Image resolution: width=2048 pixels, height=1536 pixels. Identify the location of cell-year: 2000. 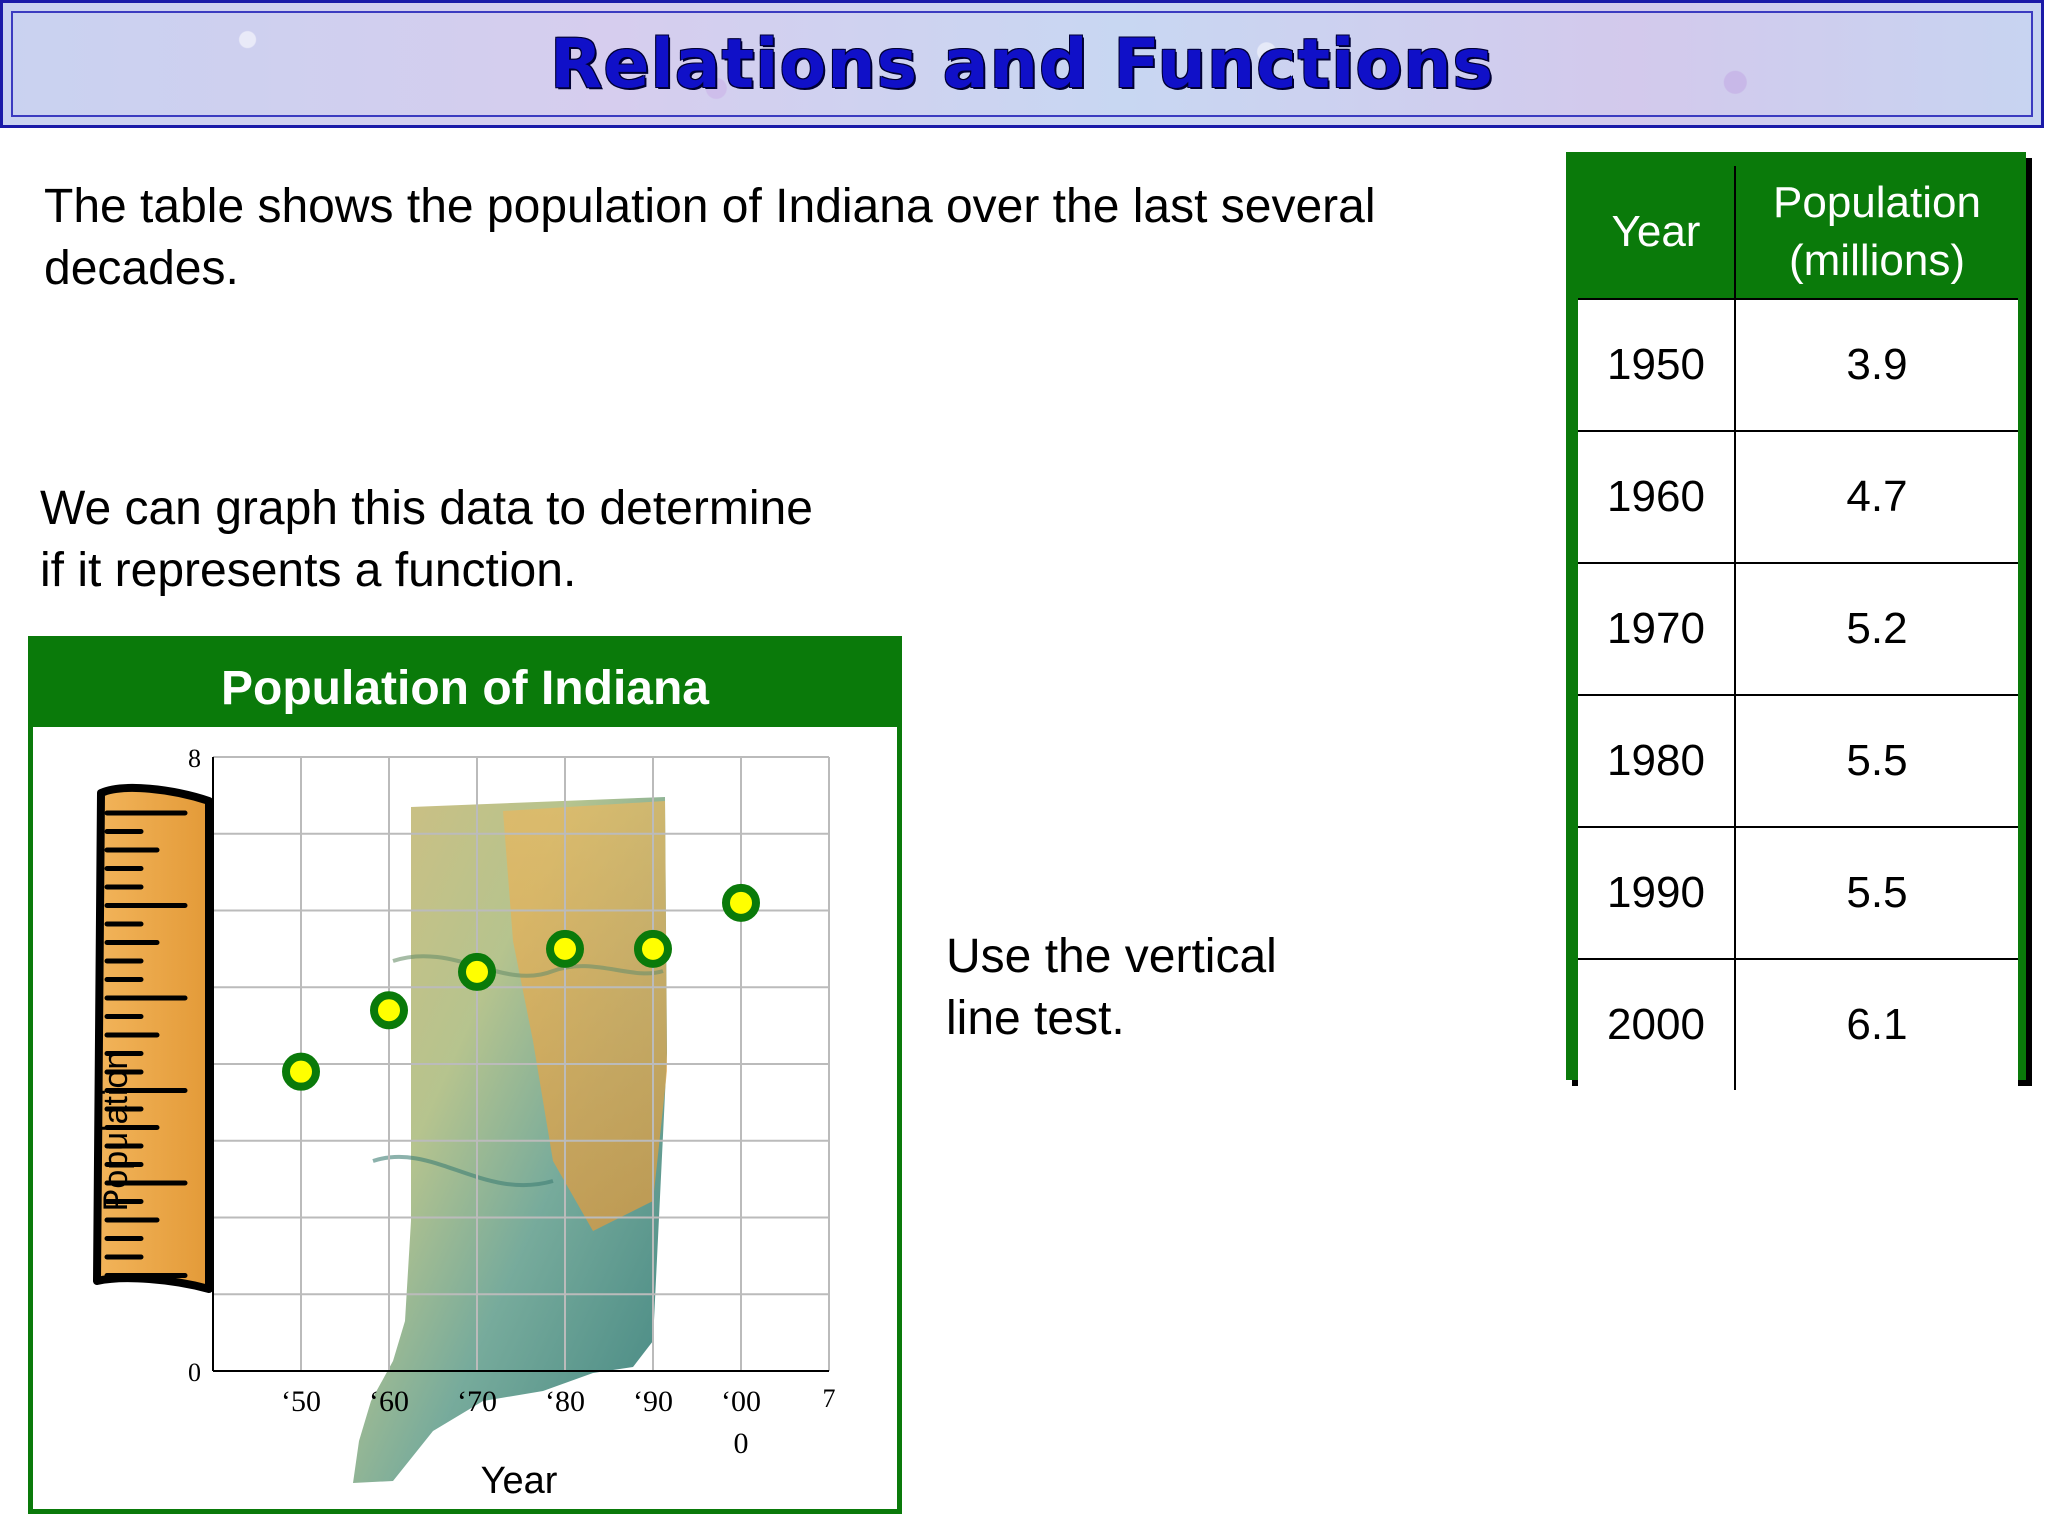
(1657, 1024).